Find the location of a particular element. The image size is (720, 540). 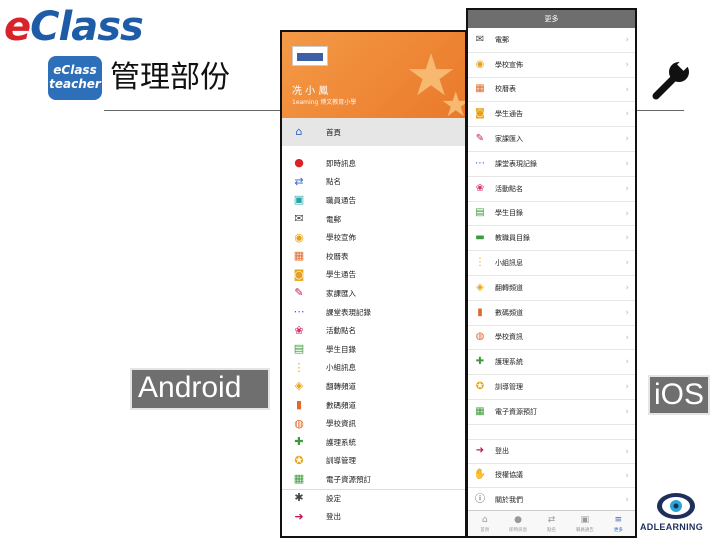

ios-menu-item: ▮ 數碼頻道 › is located at coordinates (551, 313).